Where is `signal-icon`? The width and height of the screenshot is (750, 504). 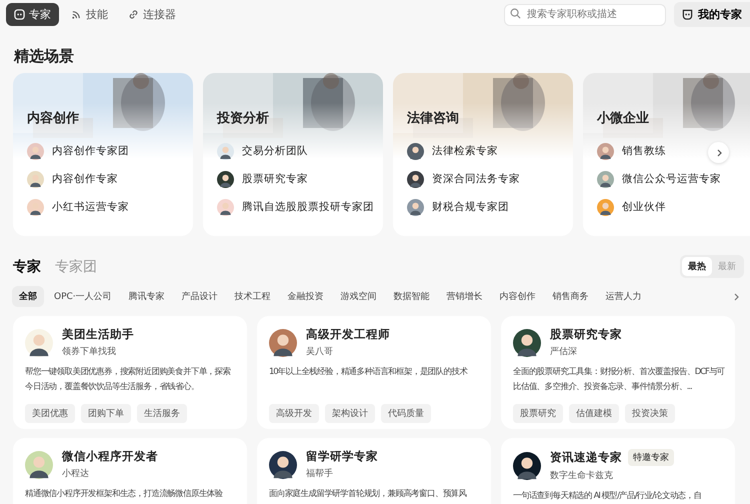 signal-icon is located at coordinates (76, 14).